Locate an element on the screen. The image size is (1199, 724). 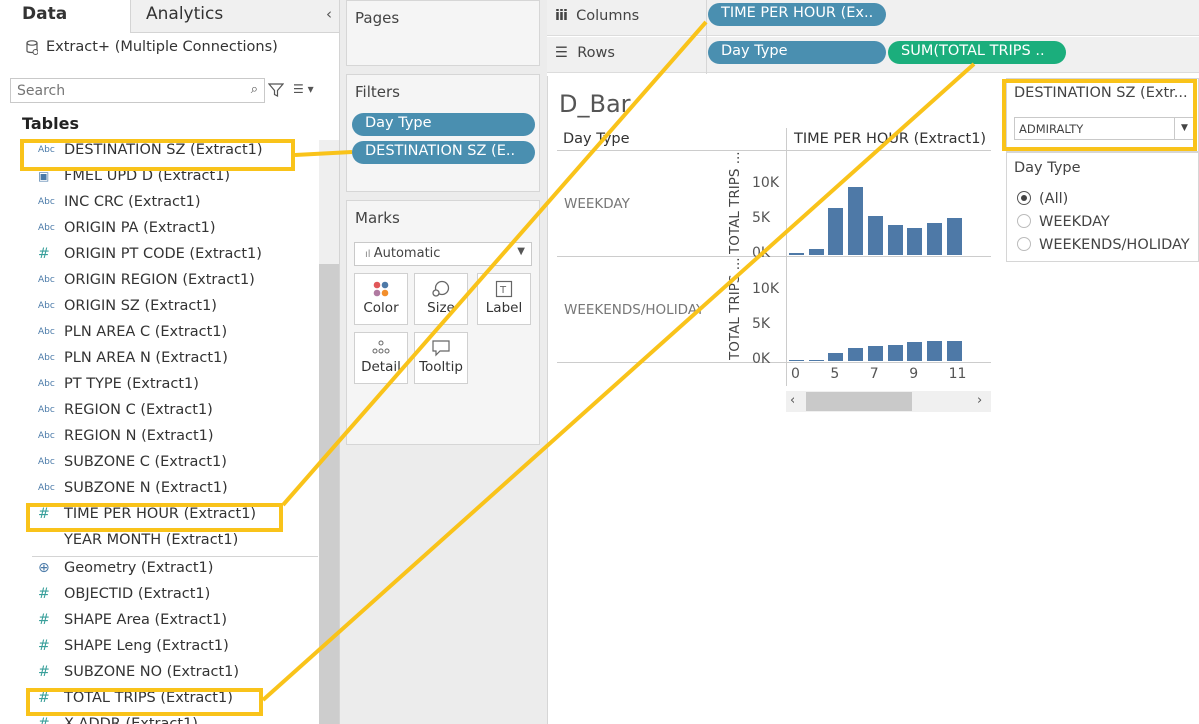
field-item: Abc SUBZONE N (Extract1) is located at coordinates (133, 492).